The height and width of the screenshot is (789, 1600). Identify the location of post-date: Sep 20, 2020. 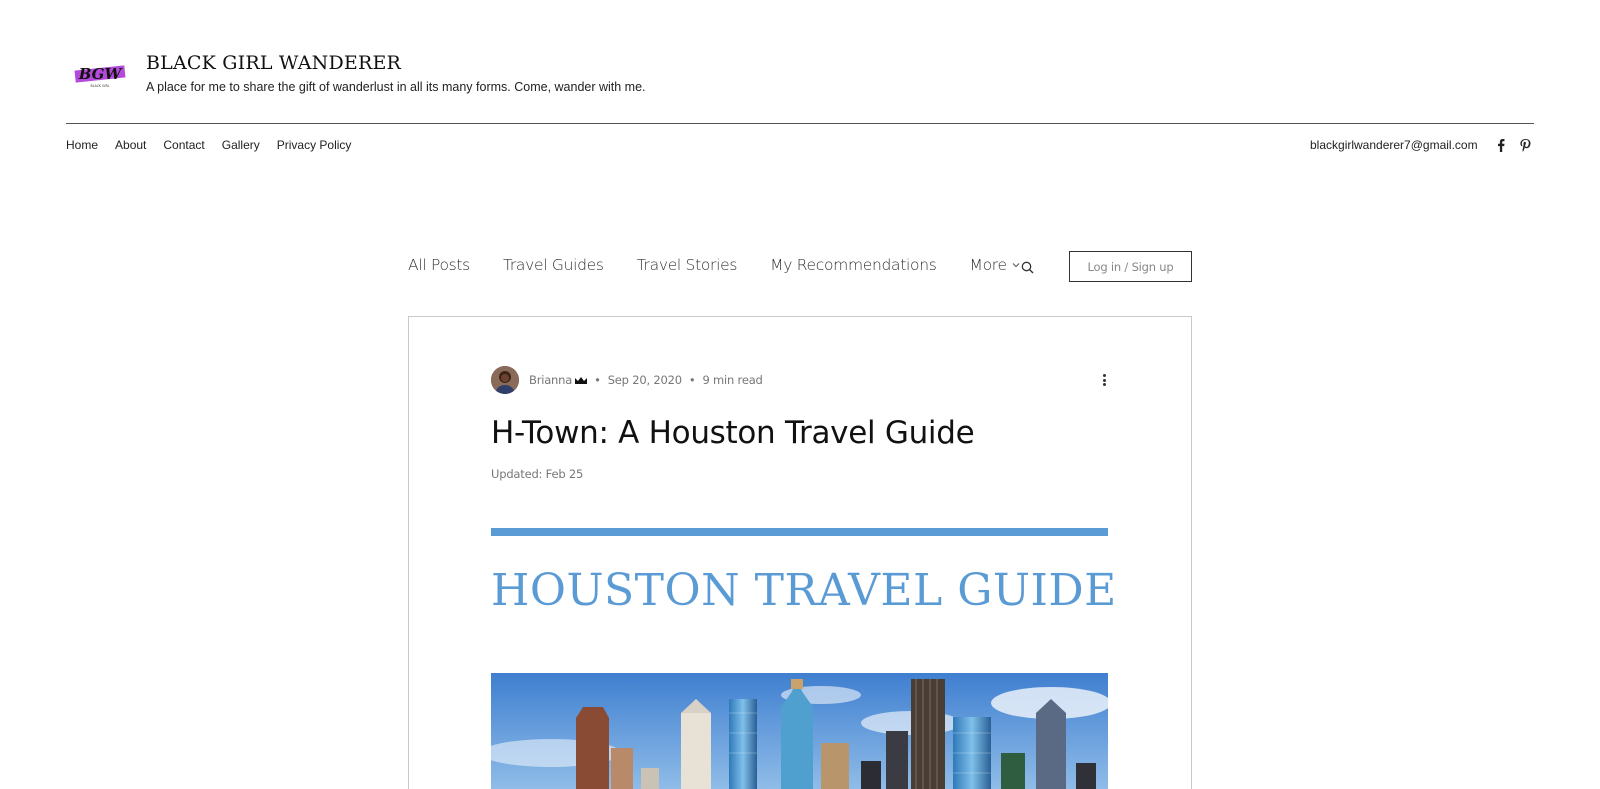
(644, 380).